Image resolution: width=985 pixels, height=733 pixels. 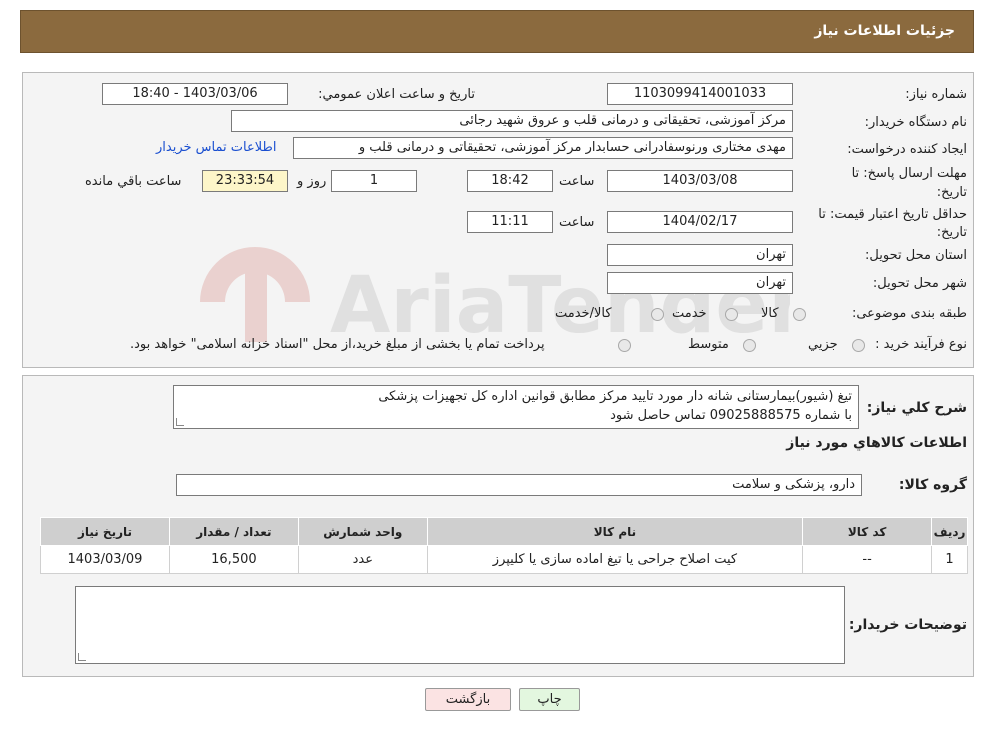 I want to click on process-option-medium: متوسط, so click(x=708, y=344).